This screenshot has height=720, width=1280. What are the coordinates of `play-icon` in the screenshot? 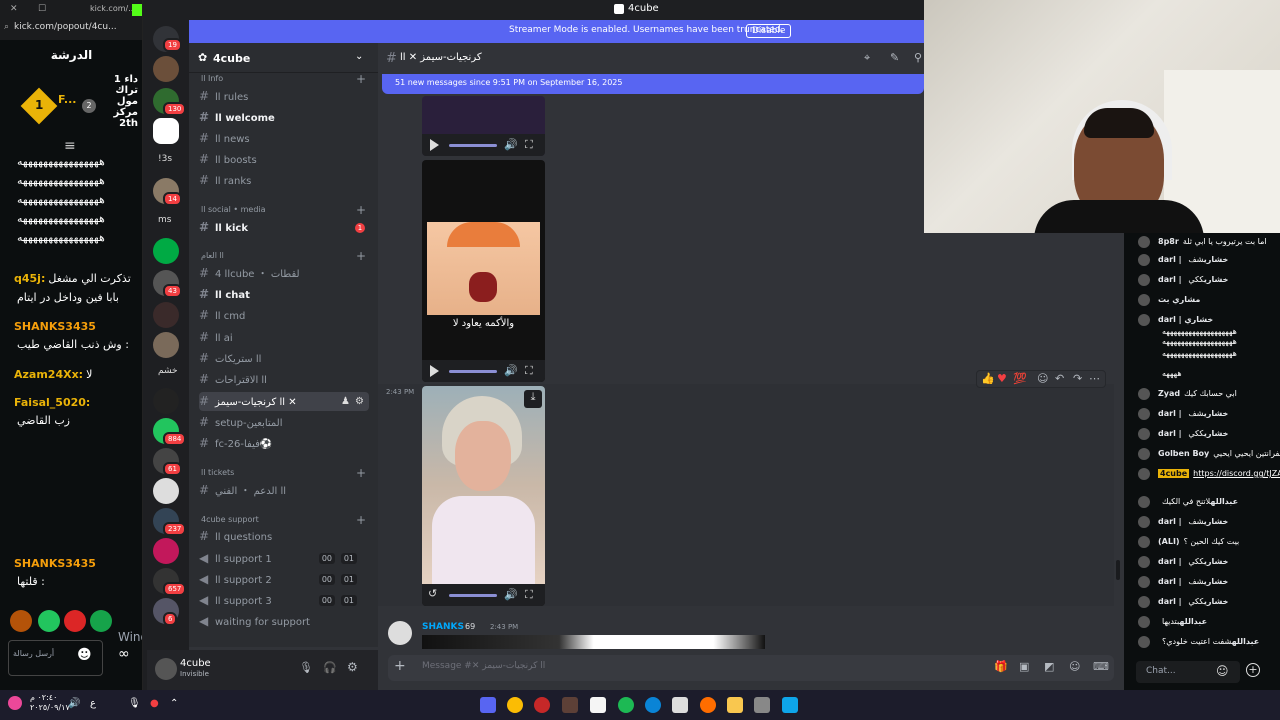 It's located at (434, 145).